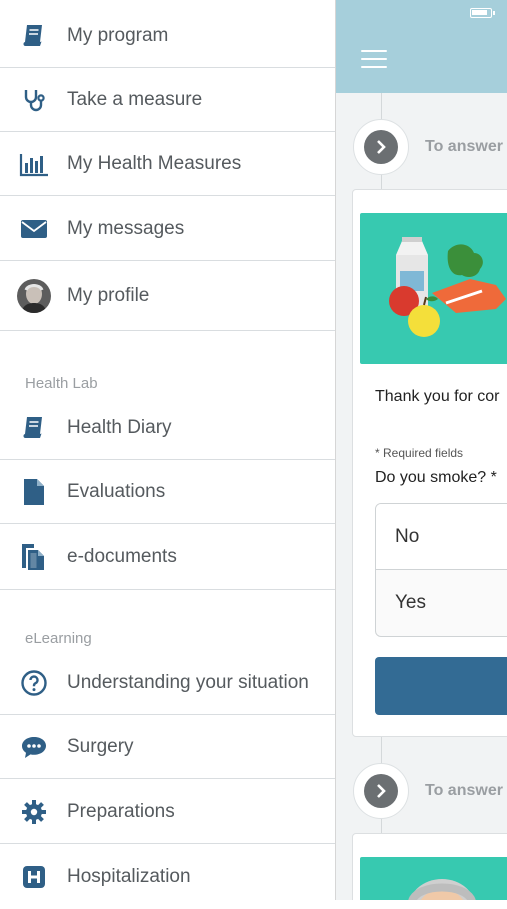 The image size is (507, 909). Describe the element at coordinates (58, 638) in the screenshot. I see `section-title-elearning: eLearning` at that location.